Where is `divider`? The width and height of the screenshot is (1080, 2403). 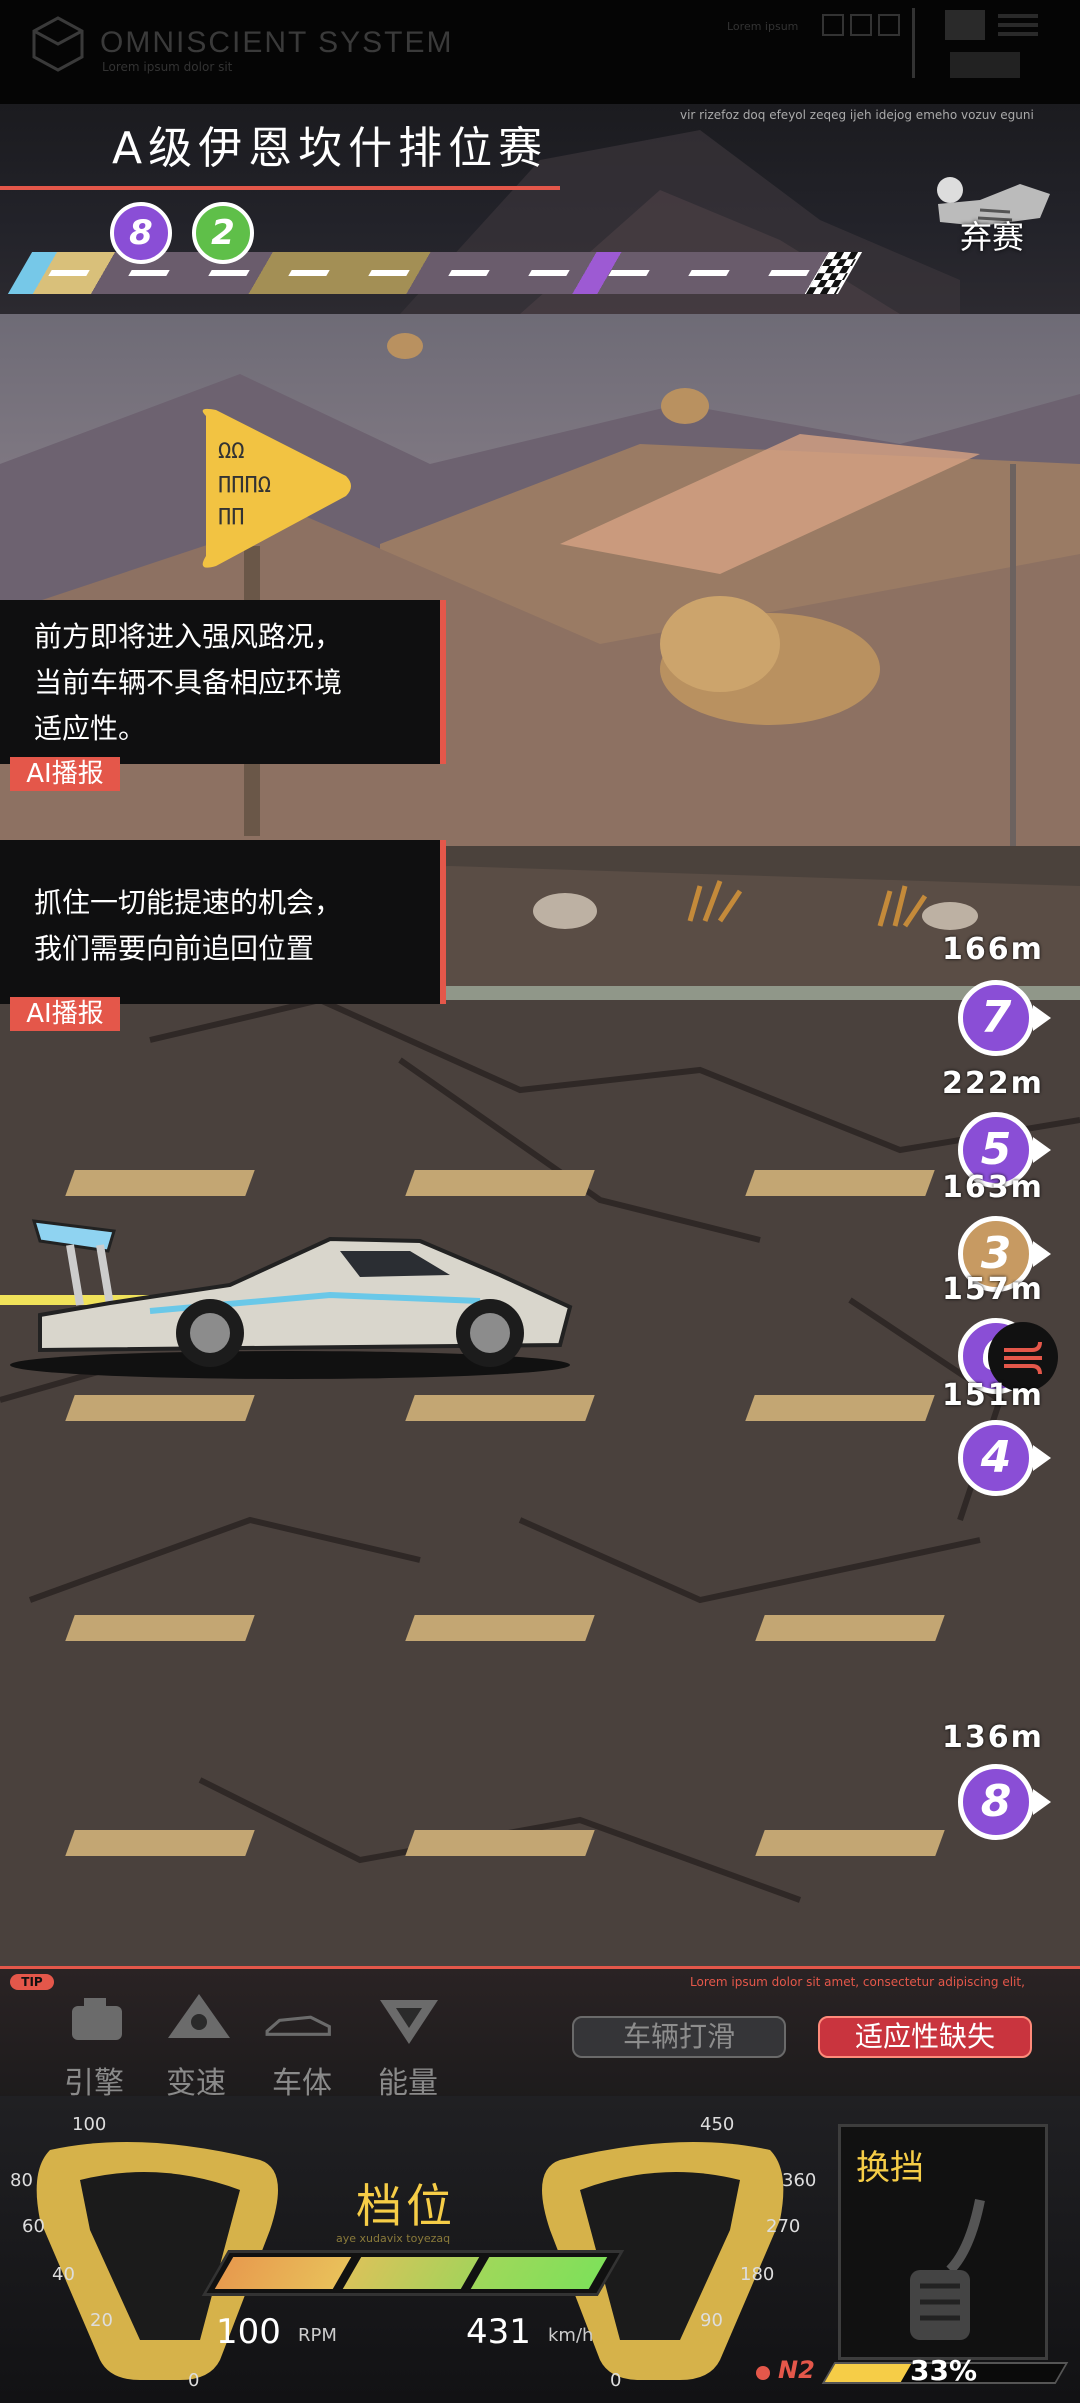
divider is located at coordinates (913, 43).